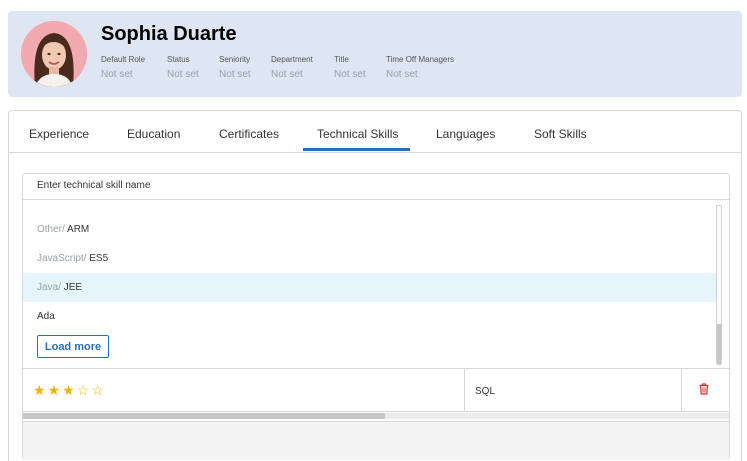 The width and height of the screenshot is (747, 461). What do you see at coordinates (73, 346) in the screenshot?
I see `load-more-button: Load more` at bounding box center [73, 346].